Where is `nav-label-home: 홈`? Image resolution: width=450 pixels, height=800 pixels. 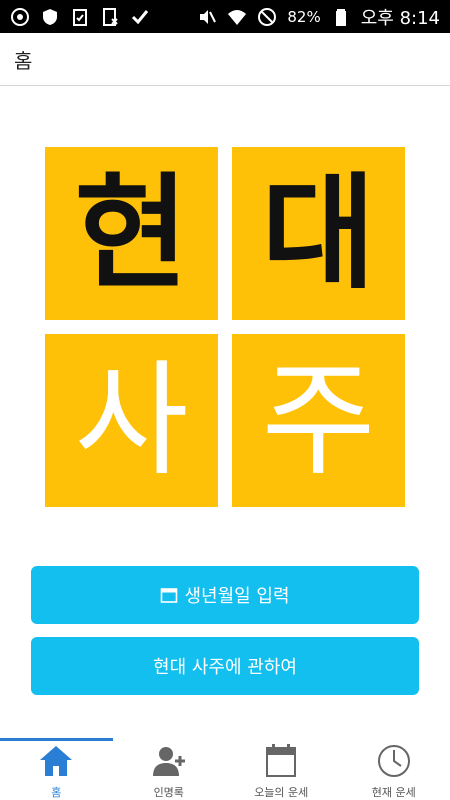
nav-label-home: 홈 is located at coordinates (56, 792).